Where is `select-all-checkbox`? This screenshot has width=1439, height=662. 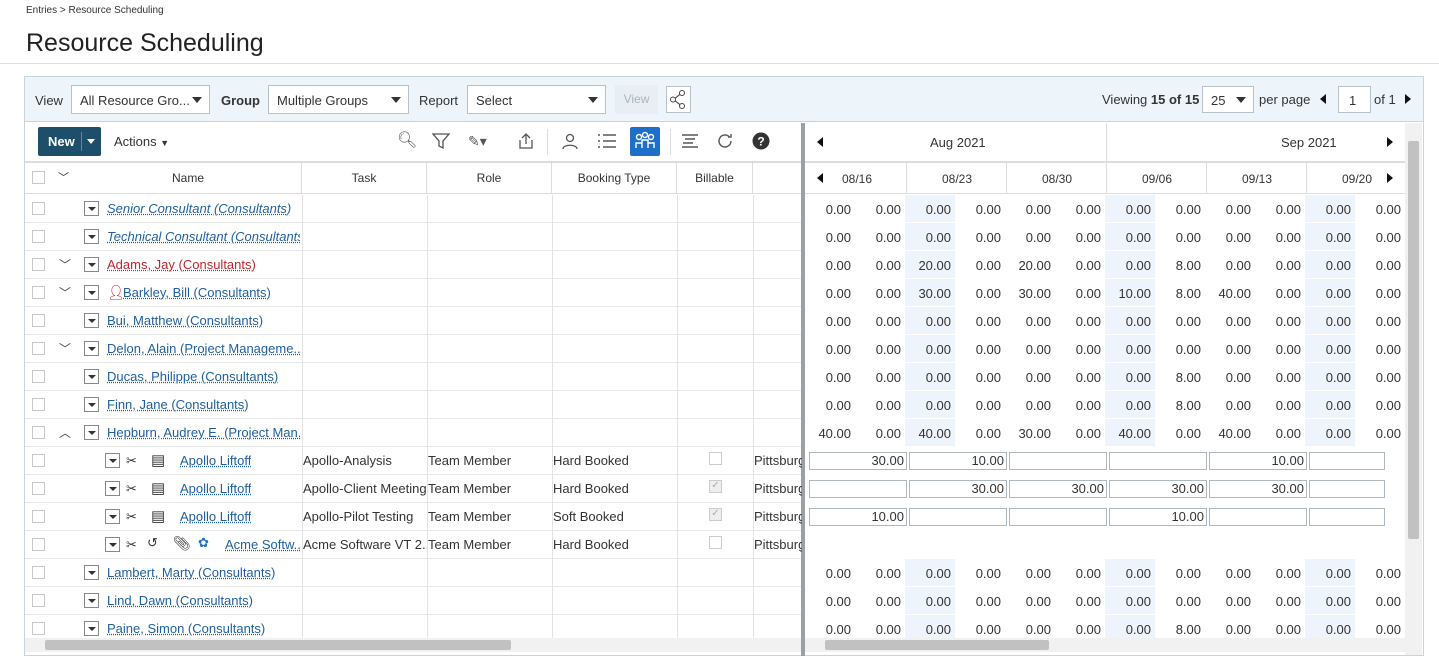
select-all-checkbox is located at coordinates (38, 177).